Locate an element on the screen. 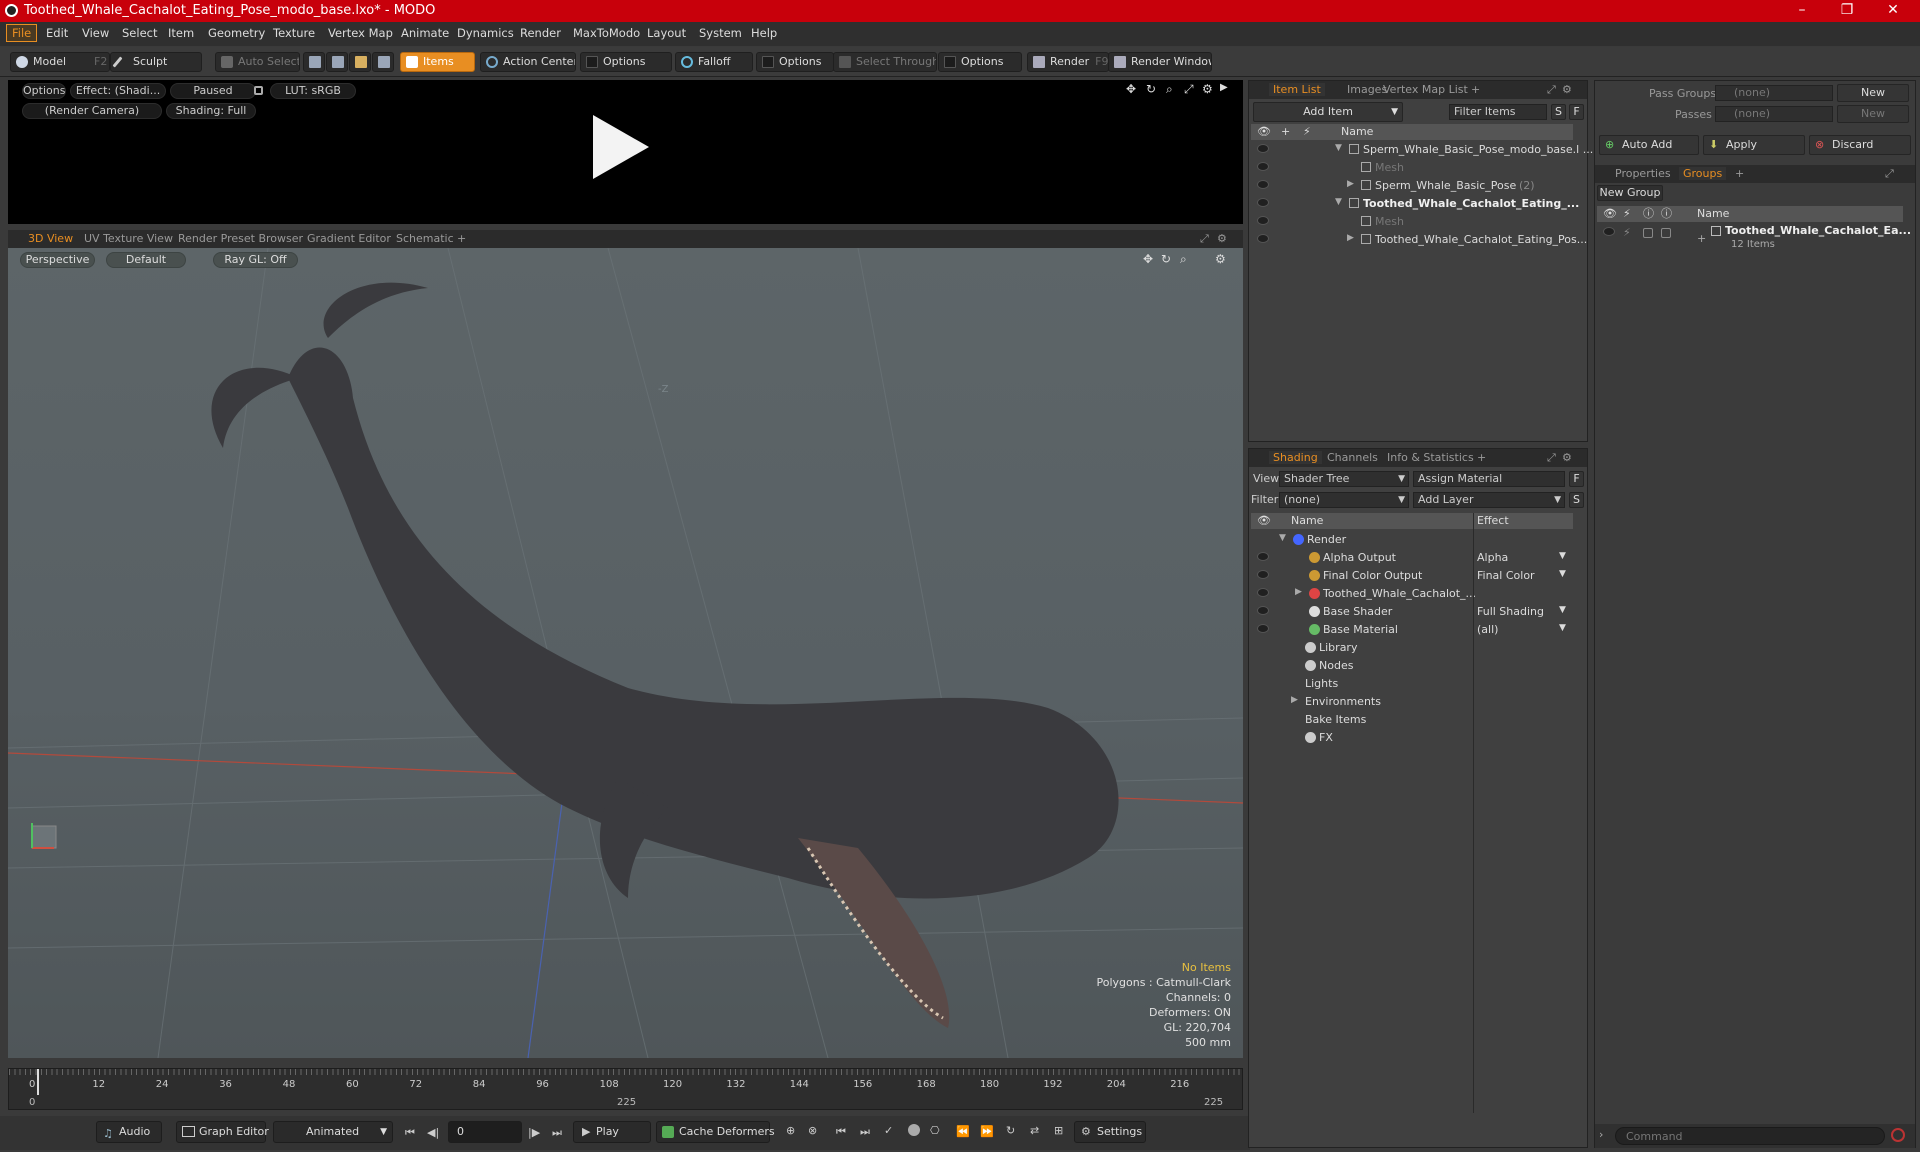  auto-select-button: Auto Select is located at coordinates (257, 62).